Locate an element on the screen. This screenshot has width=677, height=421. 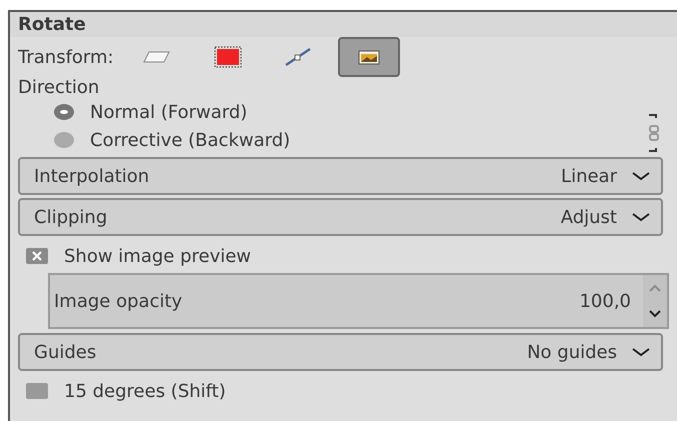
checkbox-label: 15 degrees (Shift) is located at coordinates (145, 391).